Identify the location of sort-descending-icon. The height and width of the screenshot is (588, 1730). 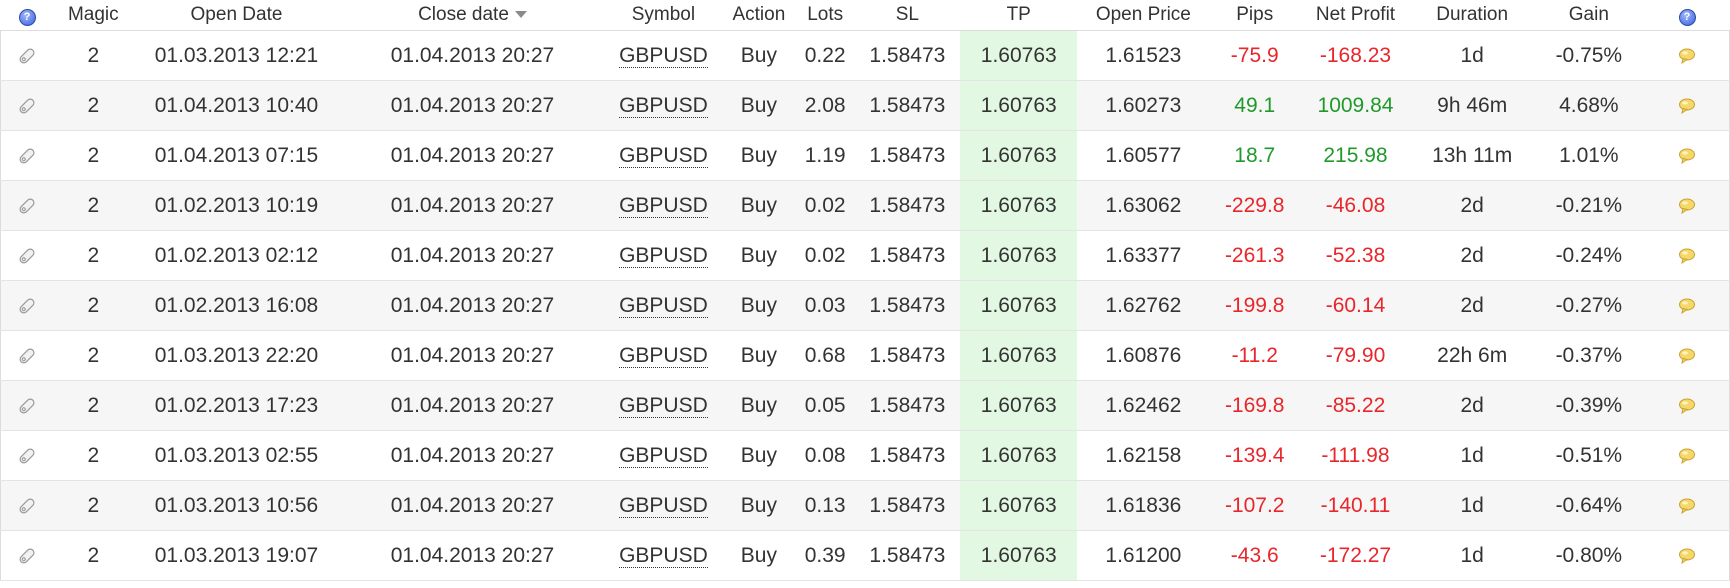
(520, 15).